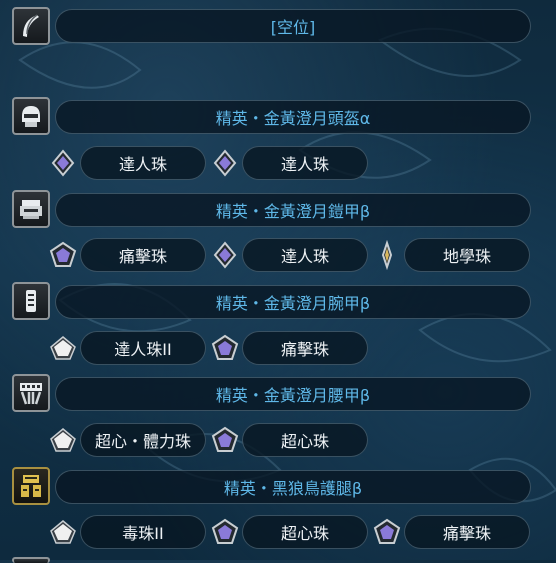 Image resolution: width=556 pixels, height=563 pixels. What do you see at coordinates (31, 486) in the screenshot?
I see `leg-armor-icon` at bounding box center [31, 486].